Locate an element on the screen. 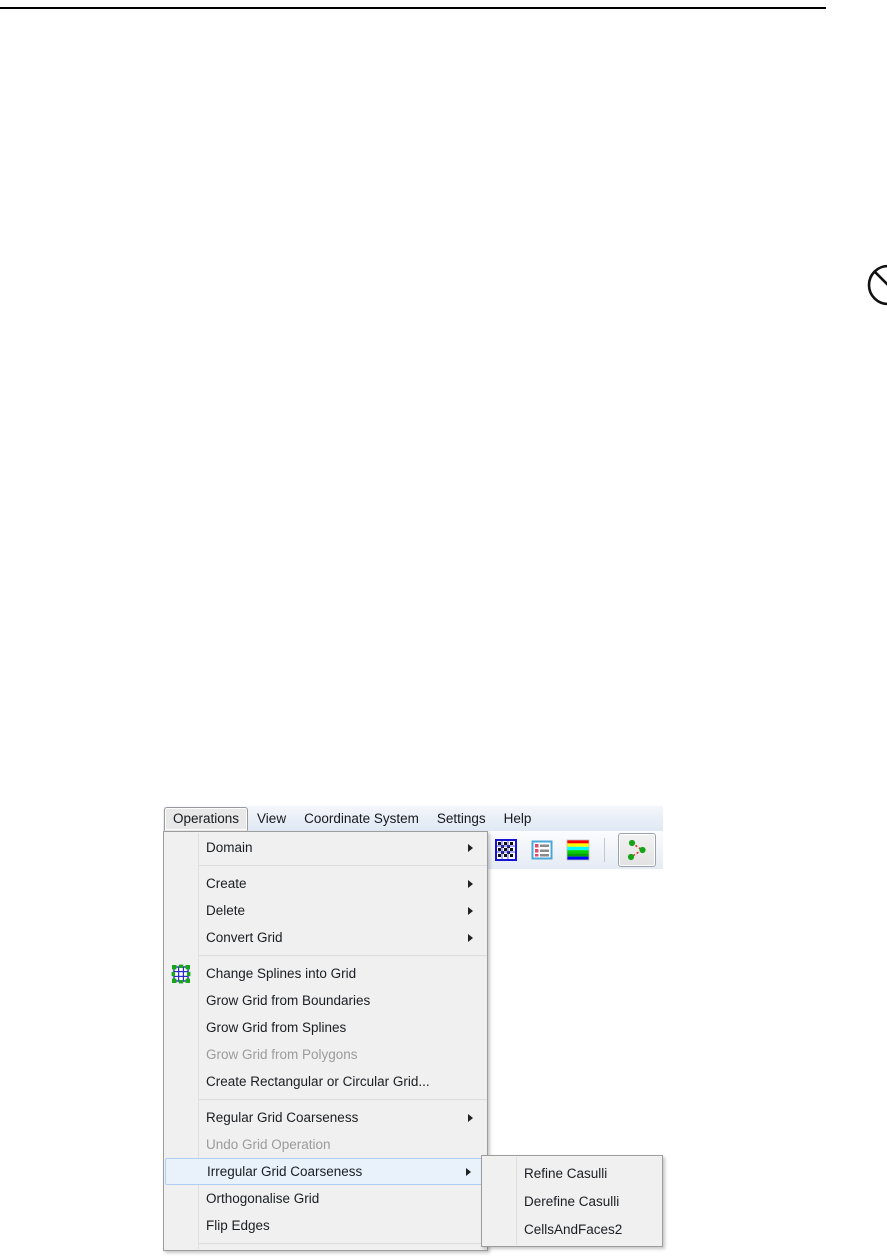 This screenshot has height=1260, width=887. submenu-item-derefine-casulli-label: Derefine Casulli is located at coordinates (572, 1201).